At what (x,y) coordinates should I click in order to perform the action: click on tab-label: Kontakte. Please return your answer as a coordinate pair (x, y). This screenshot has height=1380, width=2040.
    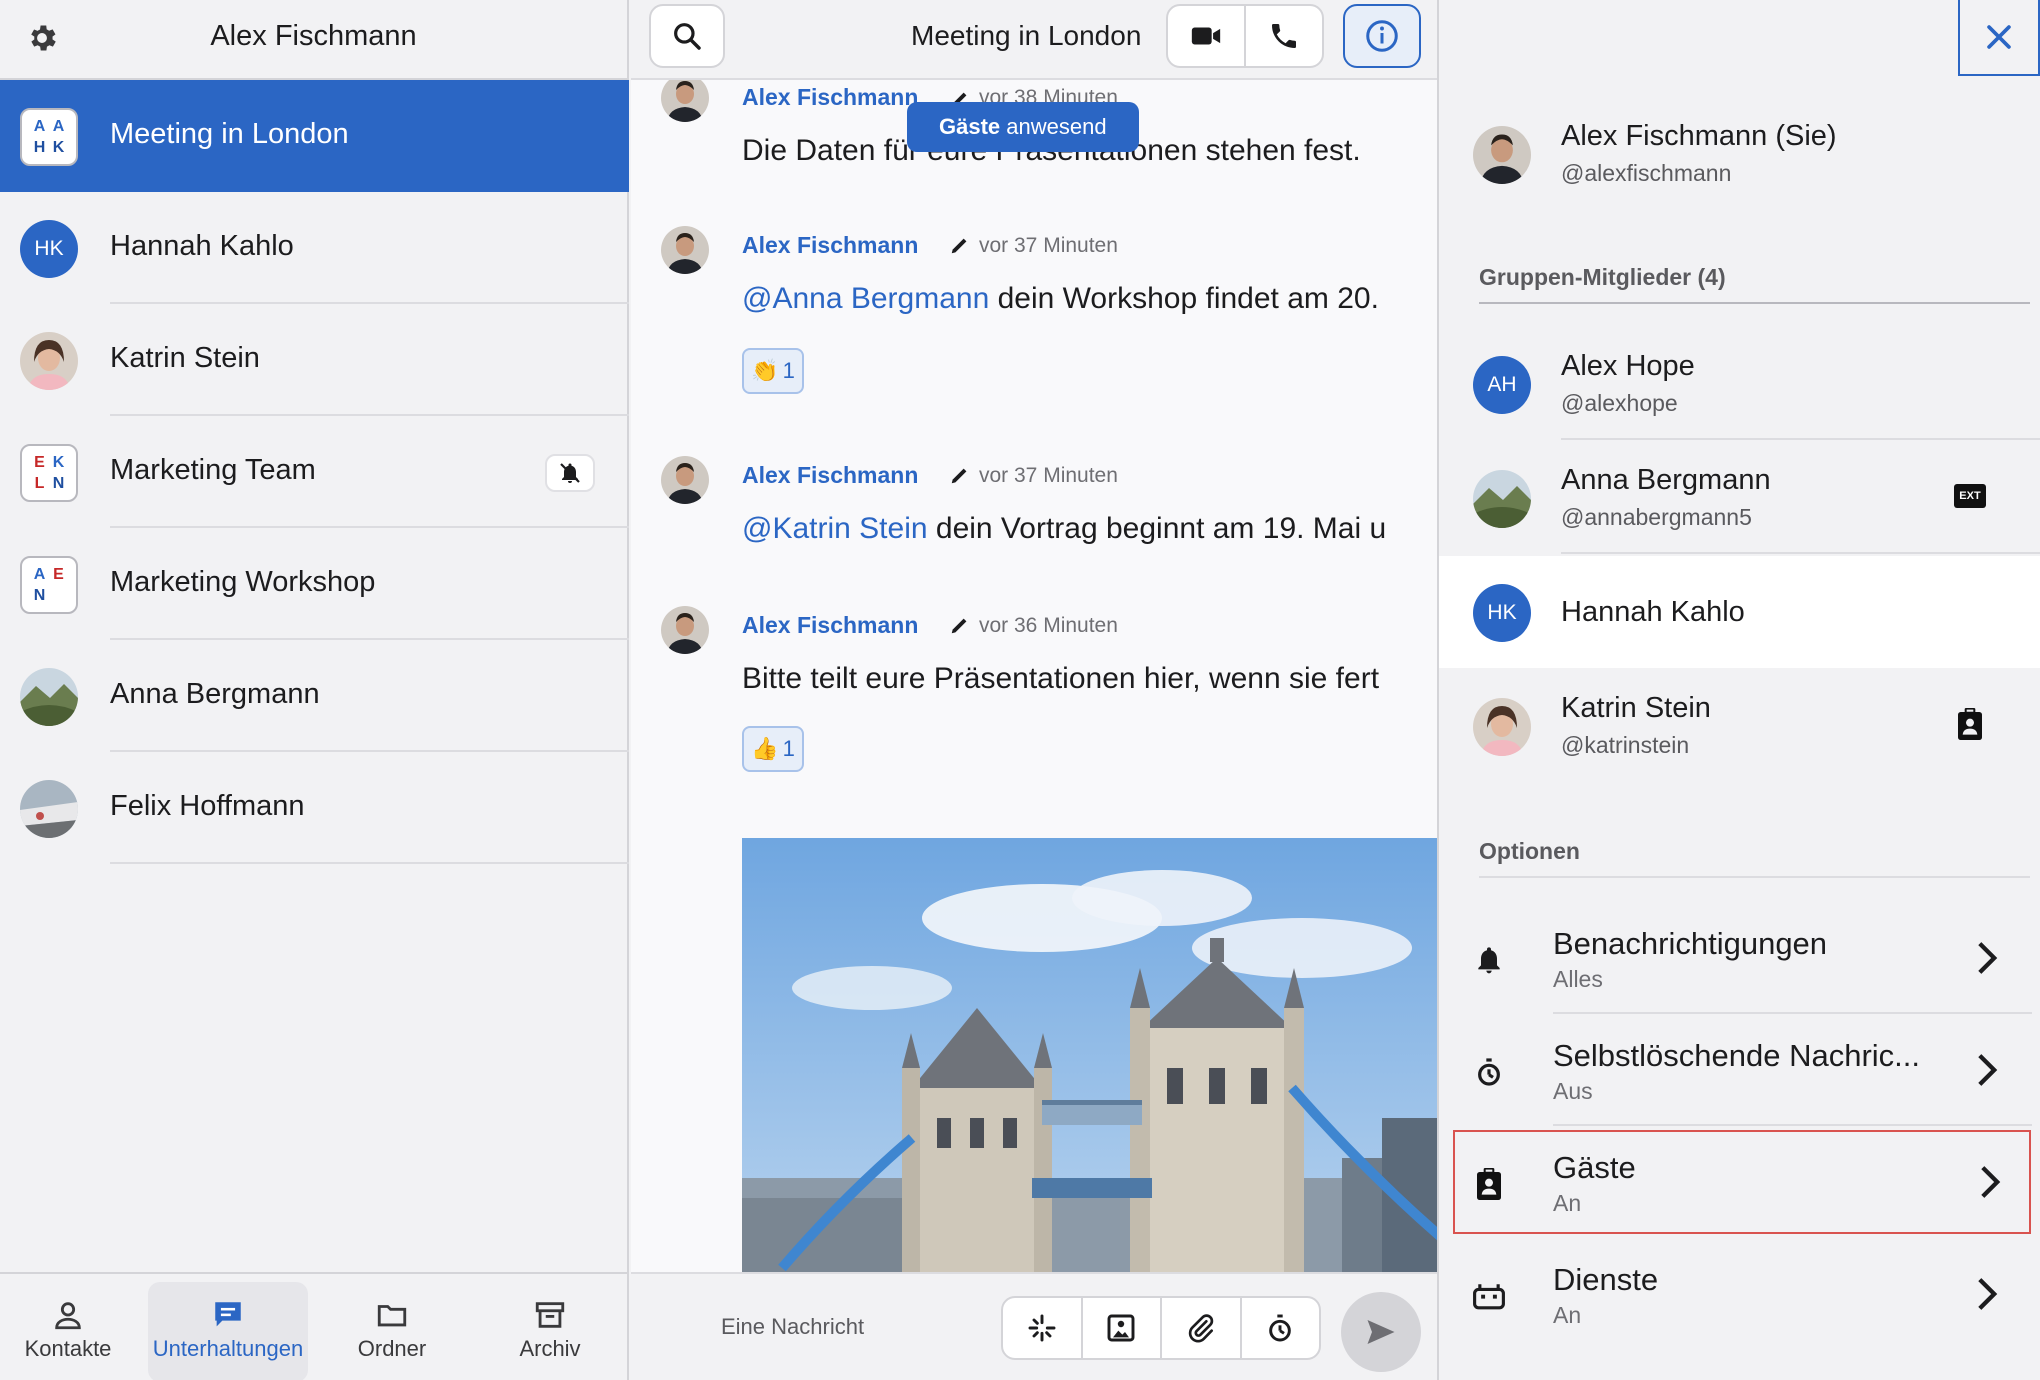
    Looking at the image, I should click on (68, 1348).